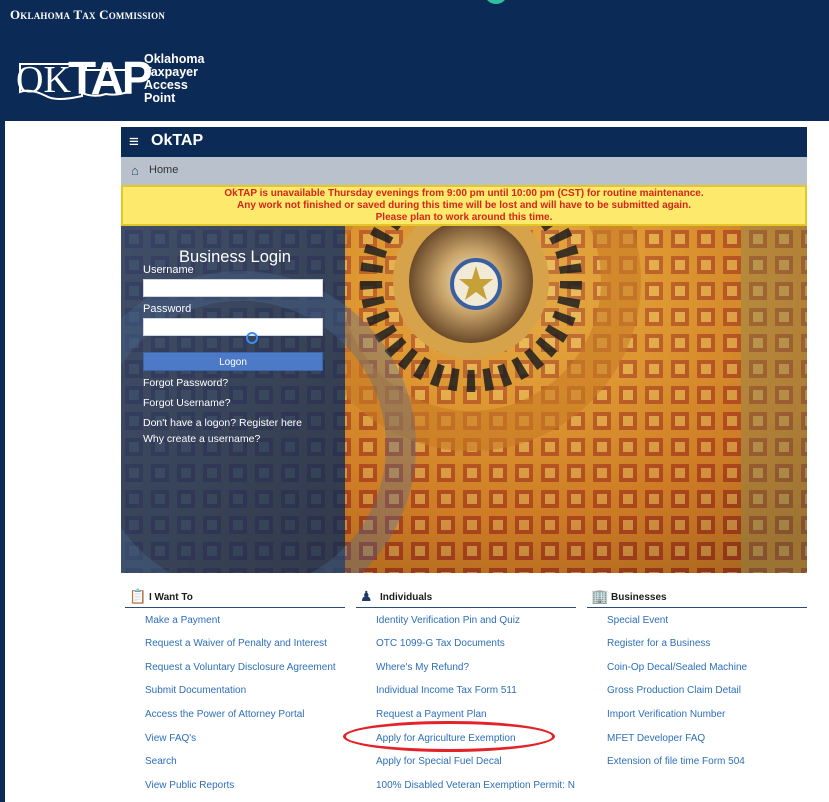  What do you see at coordinates (240, 667) in the screenshot?
I see `link-voluntary-disclosure: Request a Voluntary Disclosure Agreement` at bounding box center [240, 667].